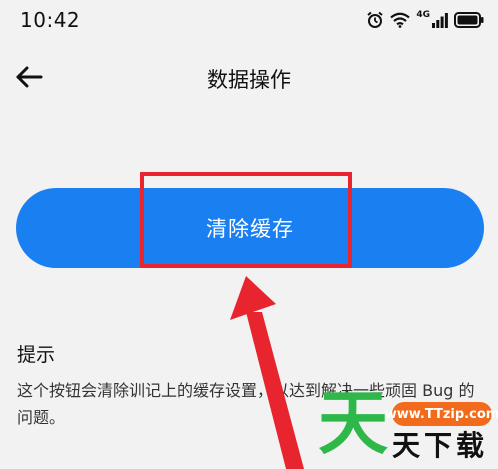 Image resolution: width=498 pixels, height=469 pixels. Describe the element at coordinates (375, 20) in the screenshot. I see `alarm-icon` at that location.